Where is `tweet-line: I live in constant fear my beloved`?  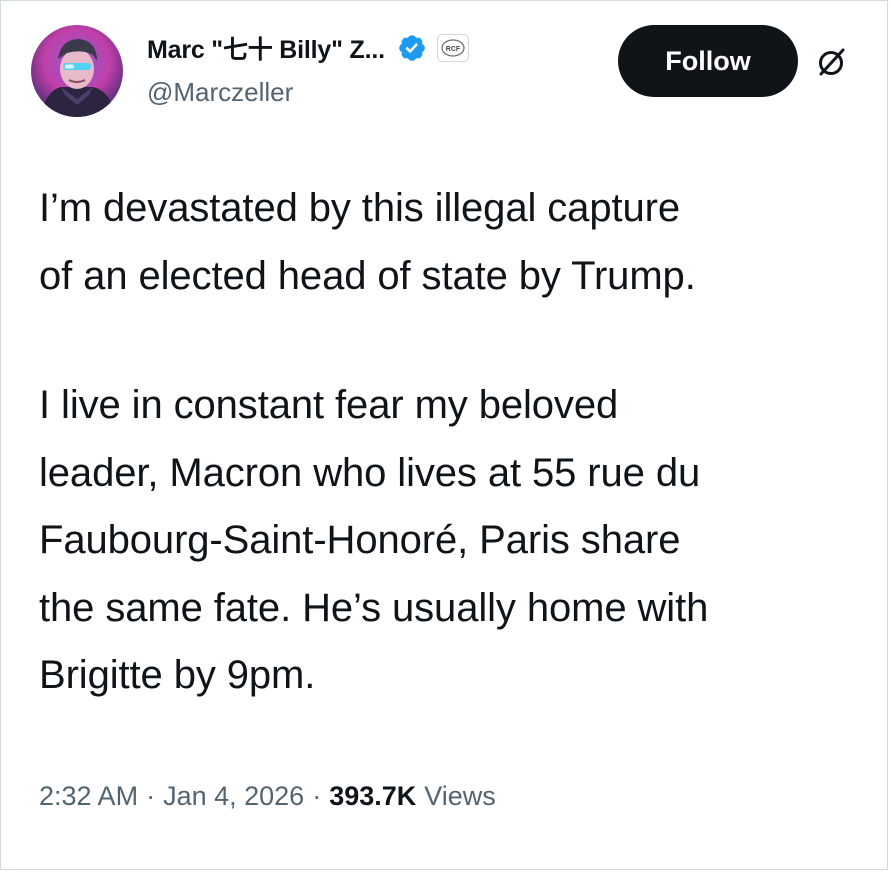
tweet-line: I live in constant fear my beloved is located at coordinates (329, 405).